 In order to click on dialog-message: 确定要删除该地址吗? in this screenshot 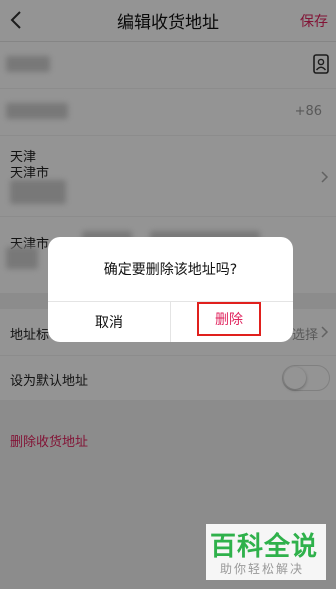, I will do `click(170, 270)`.